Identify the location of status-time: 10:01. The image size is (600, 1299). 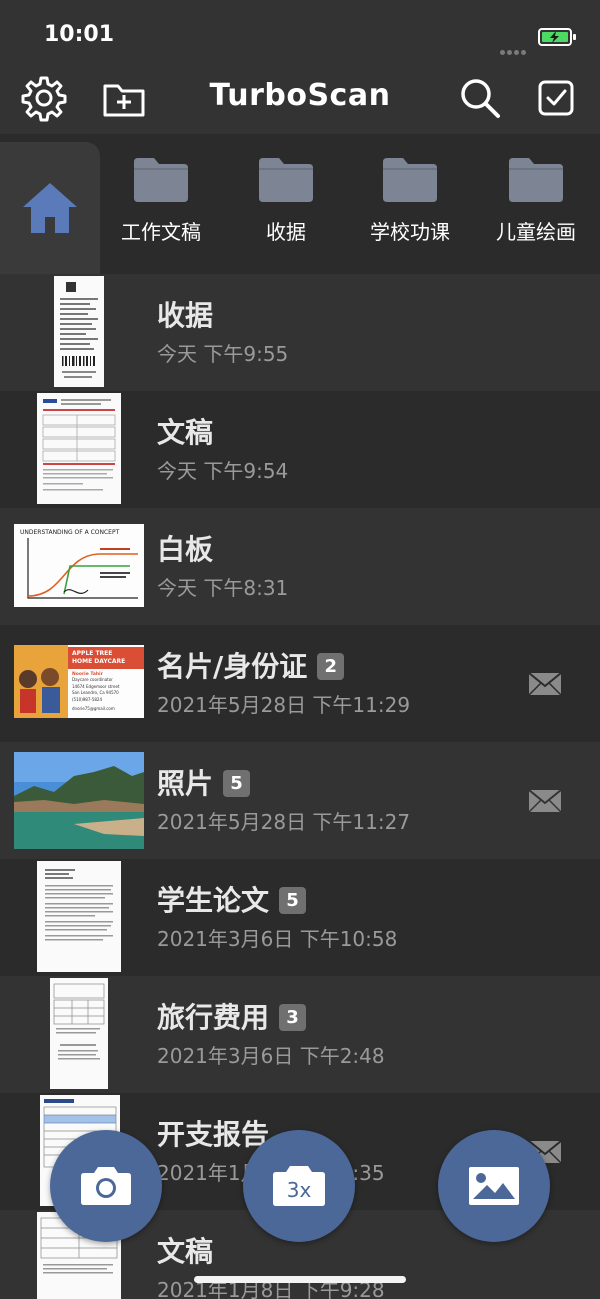
(79, 34).